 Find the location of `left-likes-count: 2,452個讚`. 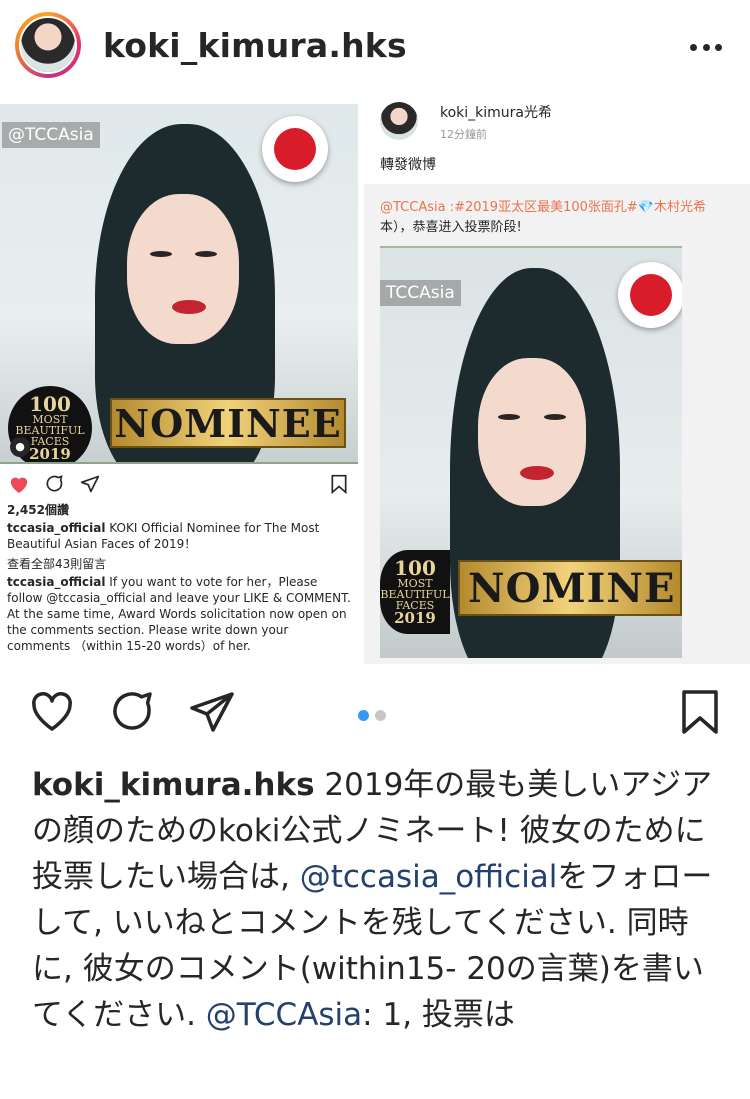

left-likes-count: 2,452個讚 is located at coordinates (38, 510).